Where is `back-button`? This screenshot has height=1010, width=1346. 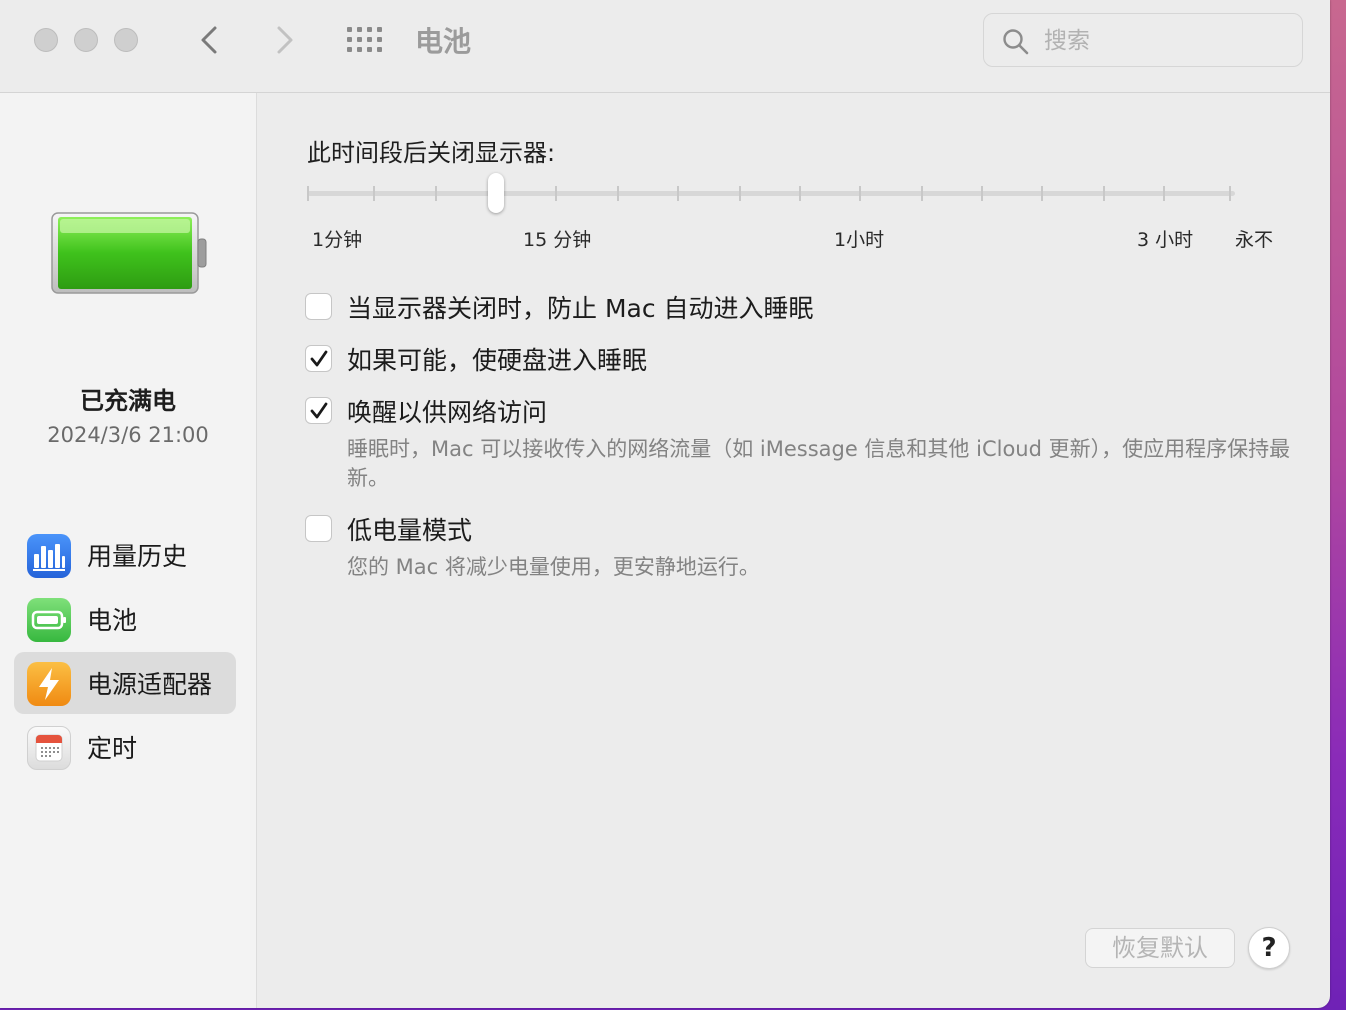 back-button is located at coordinates (210, 40).